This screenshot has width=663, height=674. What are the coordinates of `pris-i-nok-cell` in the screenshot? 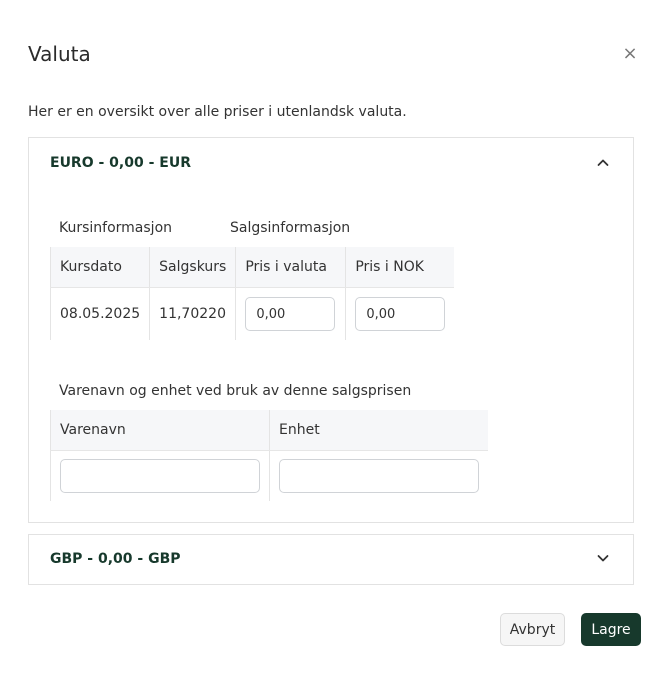 It's located at (400, 313).